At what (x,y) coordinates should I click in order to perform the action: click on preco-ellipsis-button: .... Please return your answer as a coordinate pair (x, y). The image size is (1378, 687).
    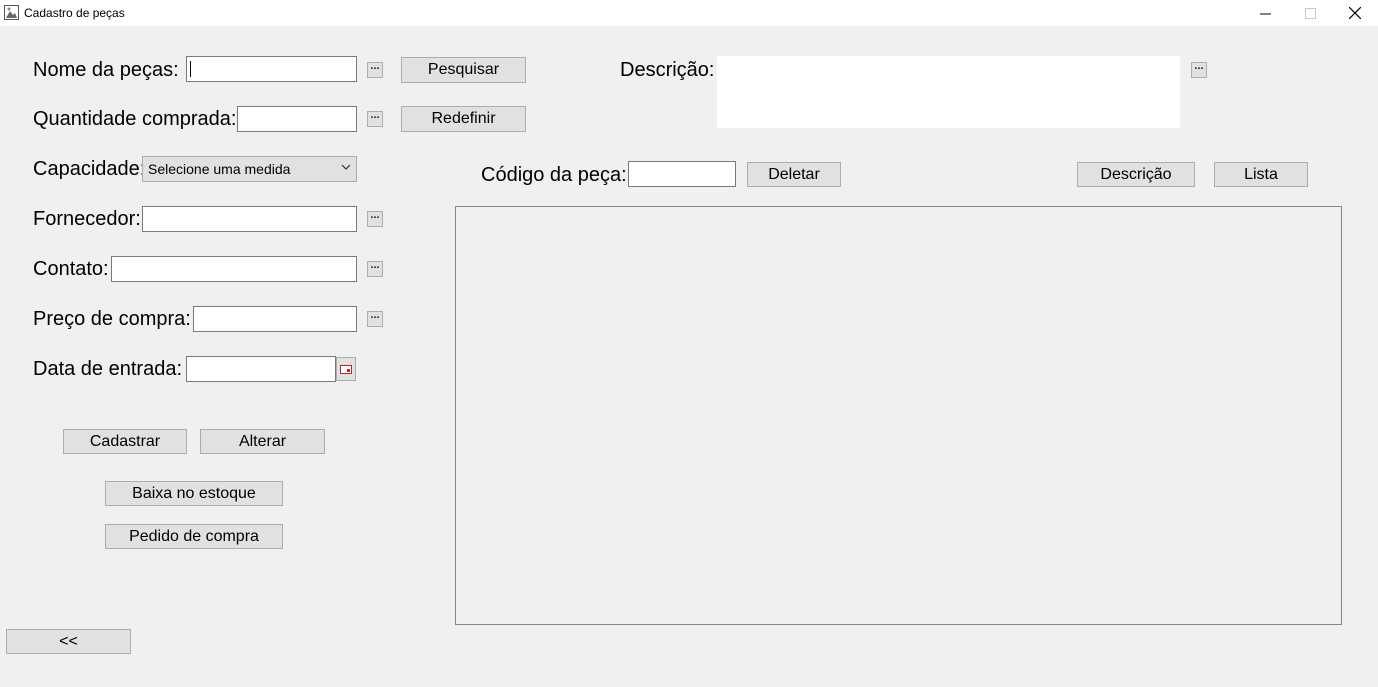
    Looking at the image, I should click on (375, 318).